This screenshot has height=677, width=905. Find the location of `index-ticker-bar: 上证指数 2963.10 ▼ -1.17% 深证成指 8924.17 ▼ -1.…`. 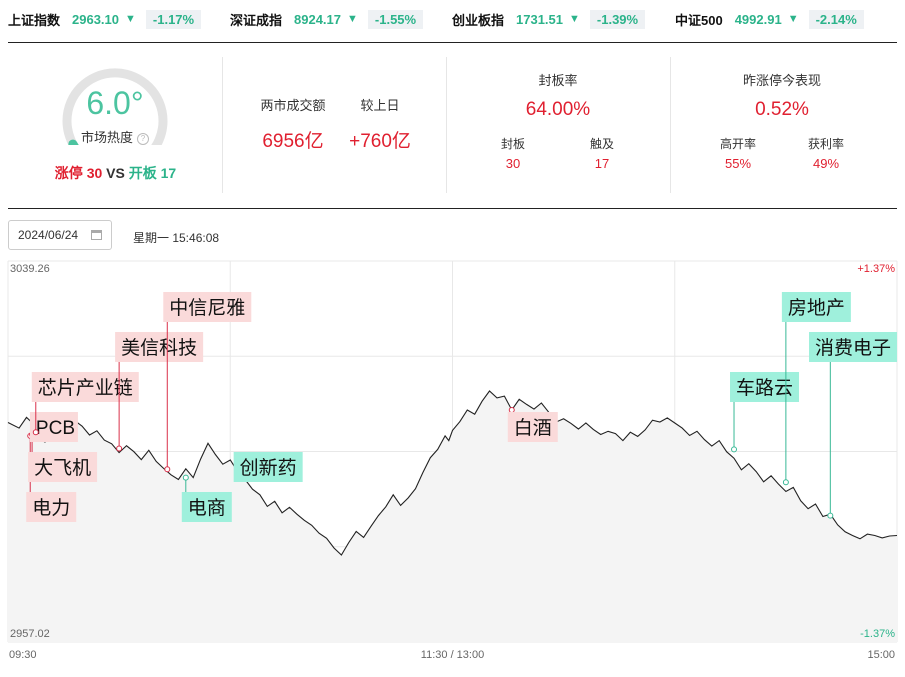

index-ticker-bar: 上证指数 2963.10 ▼ -1.17% 深证成指 8924.17 ▼ -1.… is located at coordinates (452, 18).